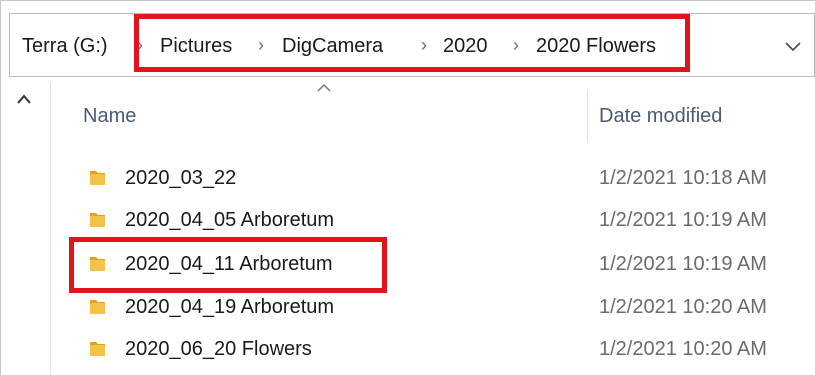 The image size is (815, 375). Describe the element at coordinates (587, 116) in the screenshot. I see `column-resize-handle` at that location.